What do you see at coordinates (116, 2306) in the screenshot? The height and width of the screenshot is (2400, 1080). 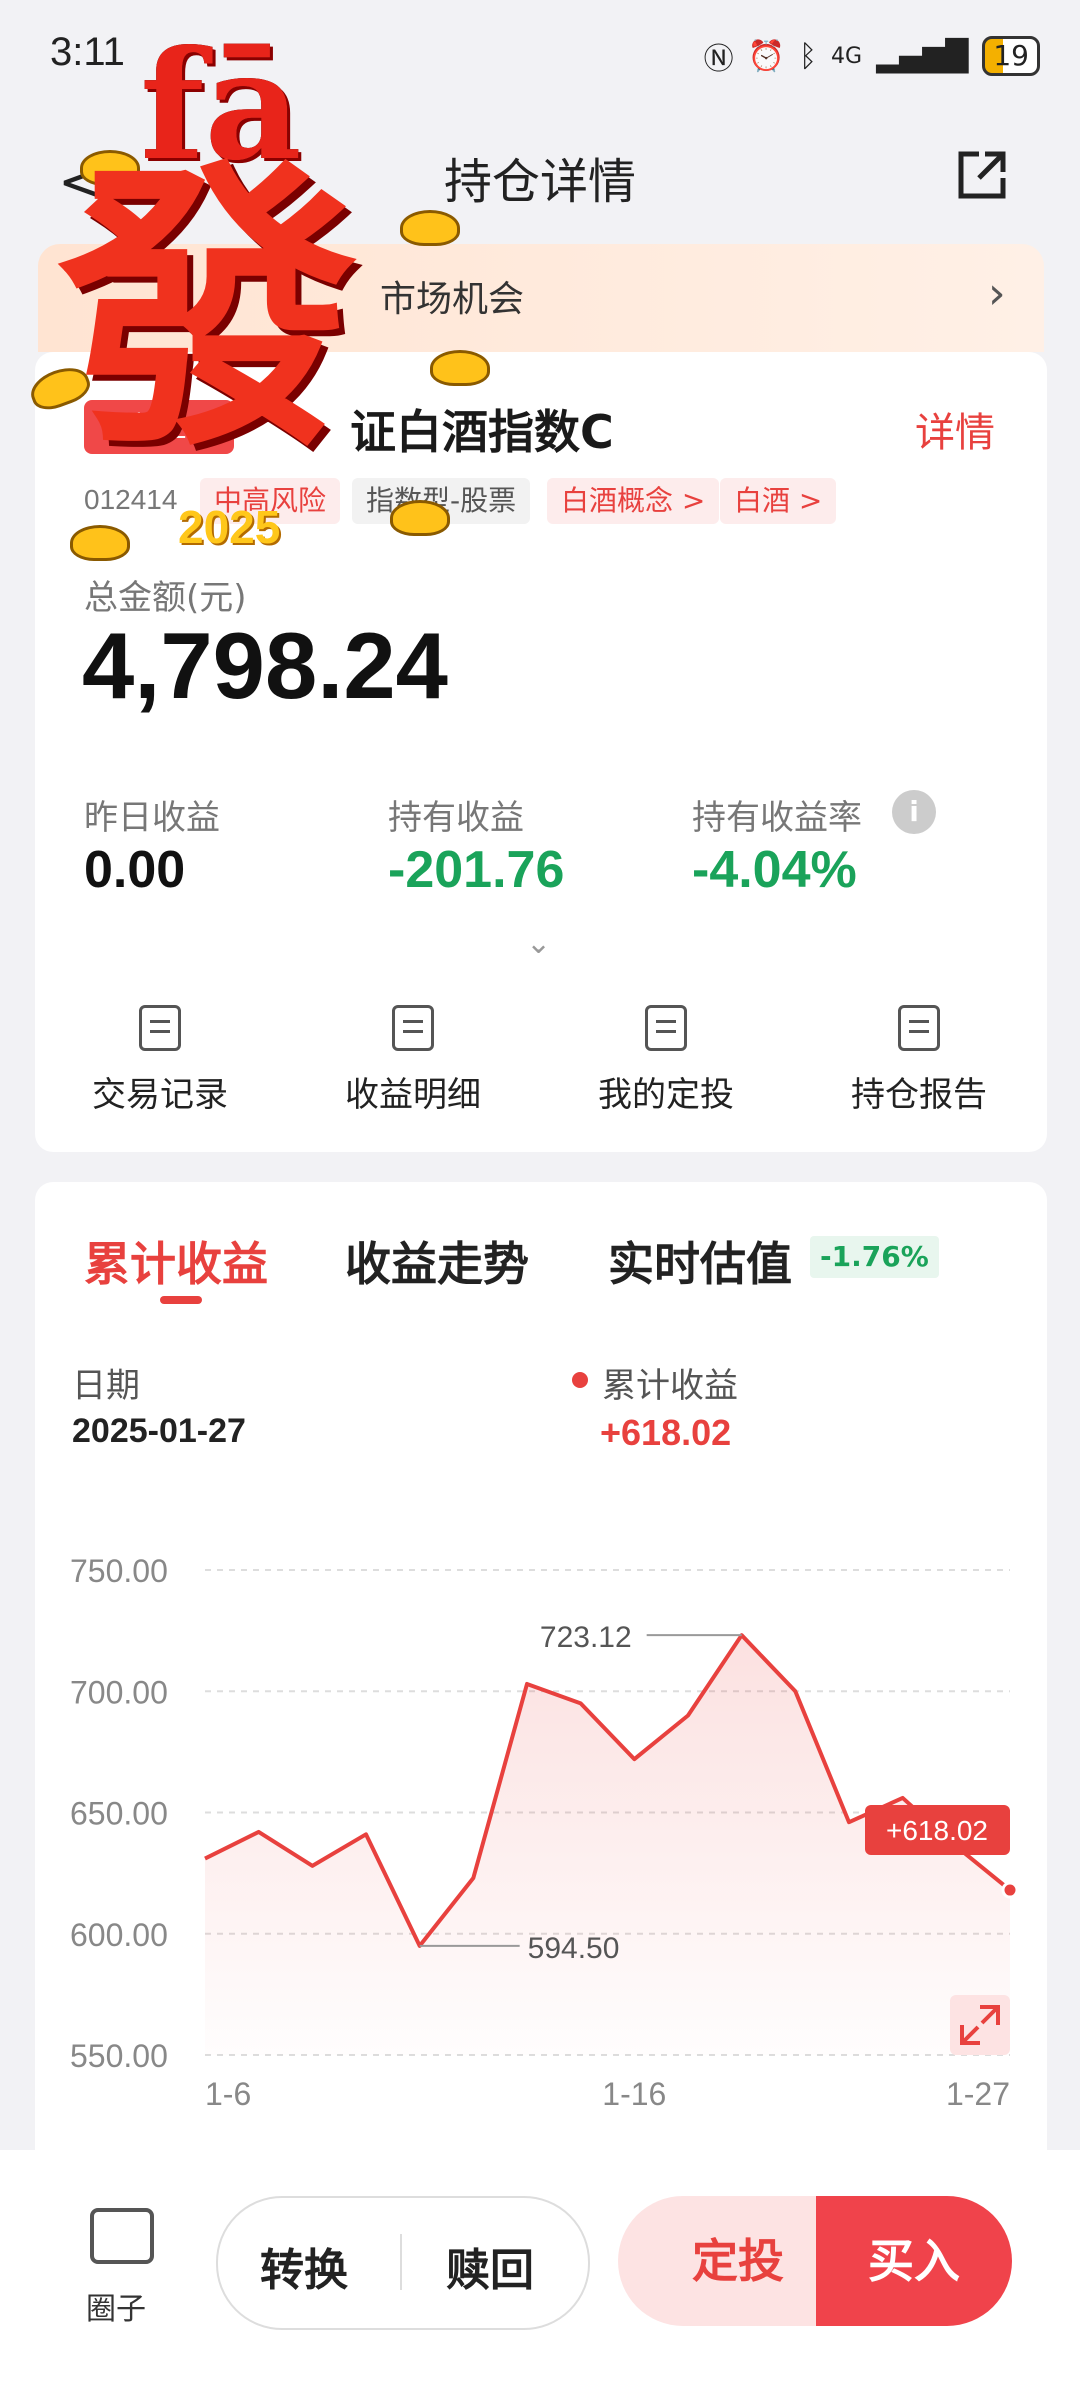 I see `circle-label: 圈子` at bounding box center [116, 2306].